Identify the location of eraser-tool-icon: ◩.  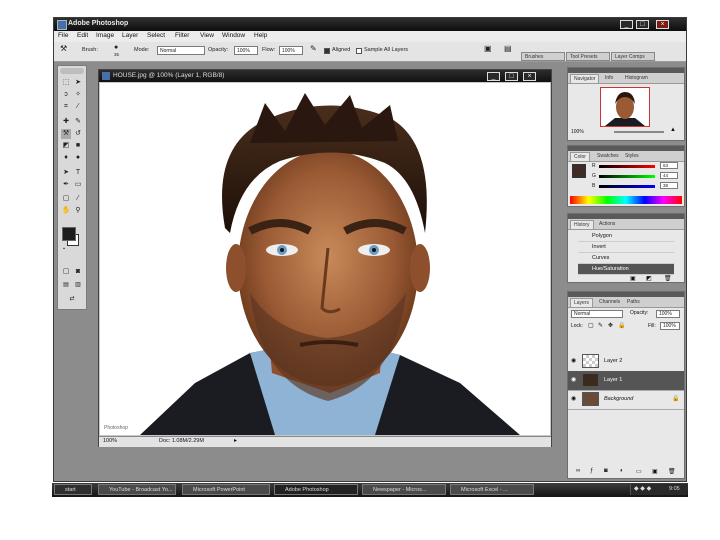
(66, 146).